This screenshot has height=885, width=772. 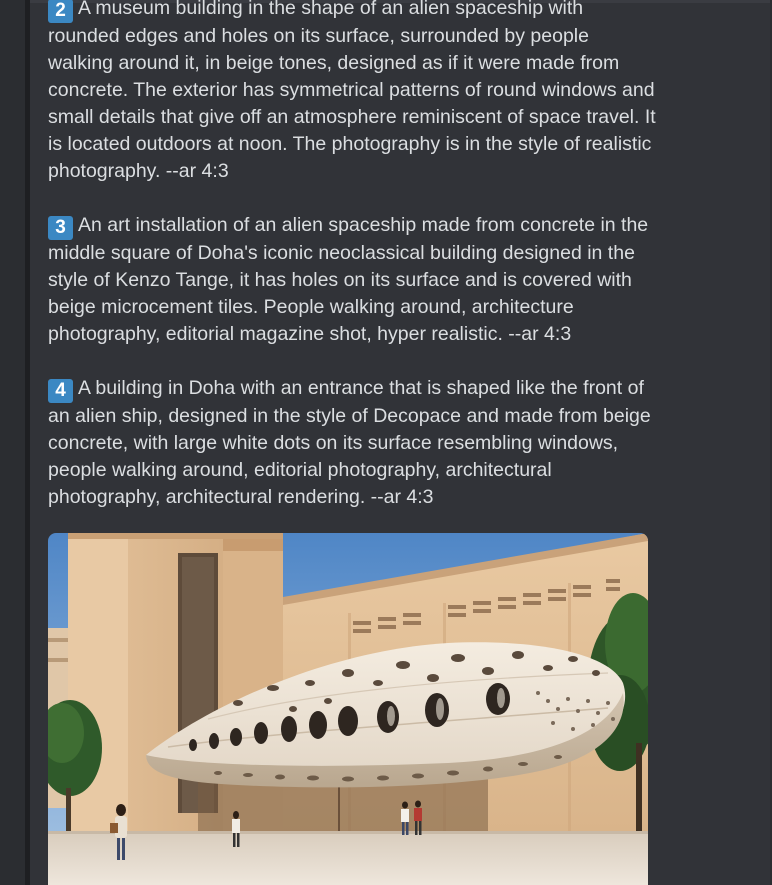 What do you see at coordinates (60, 391) in the screenshot?
I see `keycap-number-4-emoji: 4` at bounding box center [60, 391].